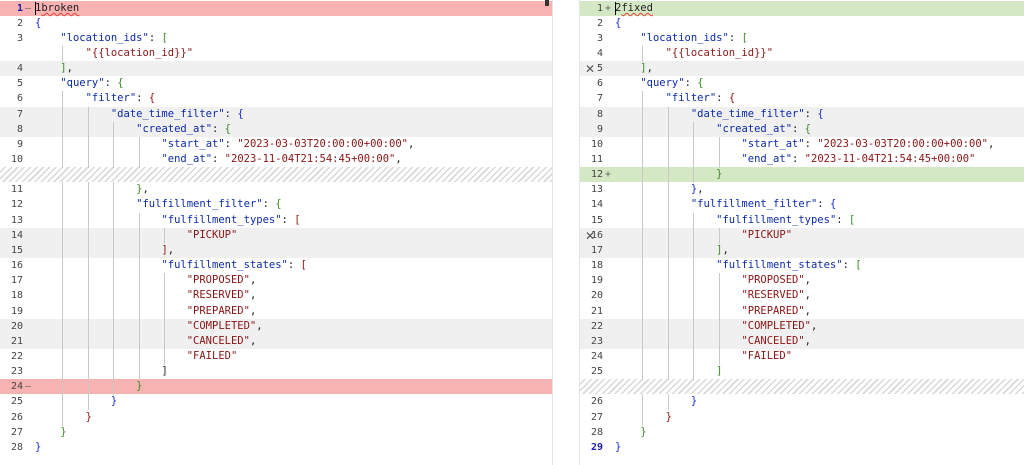  What do you see at coordinates (802, 220) in the screenshot?
I see `code-line: 15 "fulfillment_types": [` at bounding box center [802, 220].